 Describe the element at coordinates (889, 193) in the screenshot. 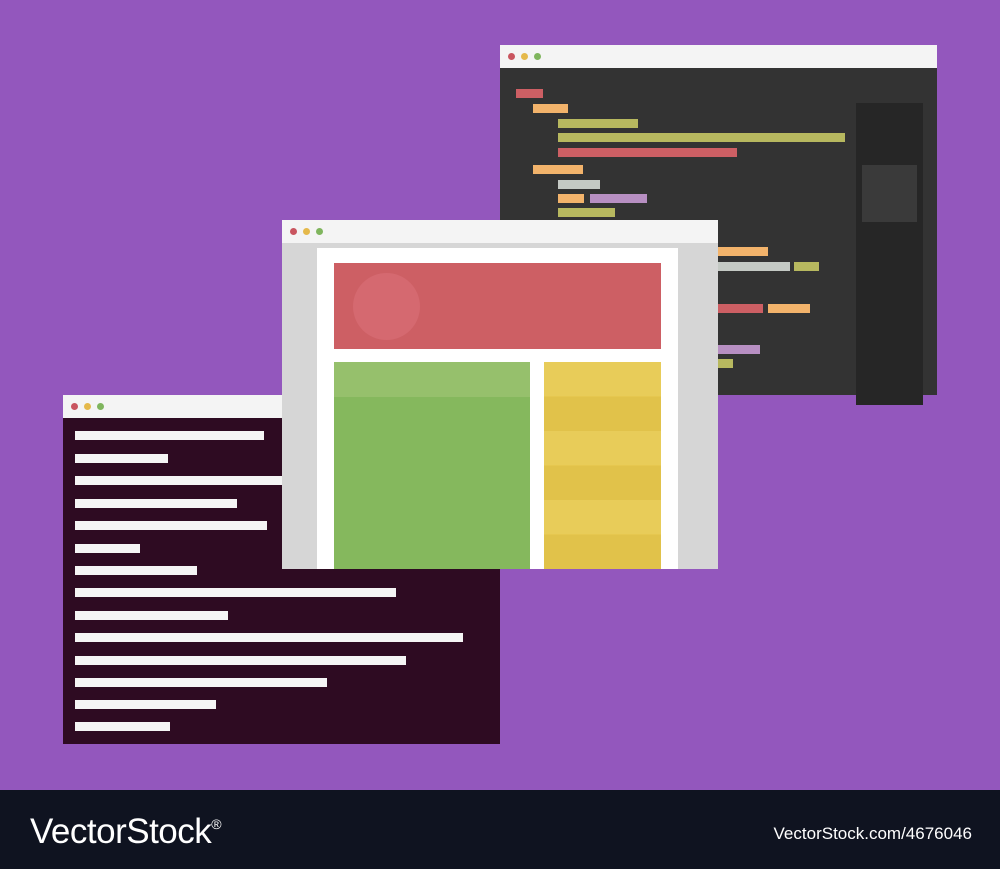

I see `minimap-scroll-thumb` at that location.